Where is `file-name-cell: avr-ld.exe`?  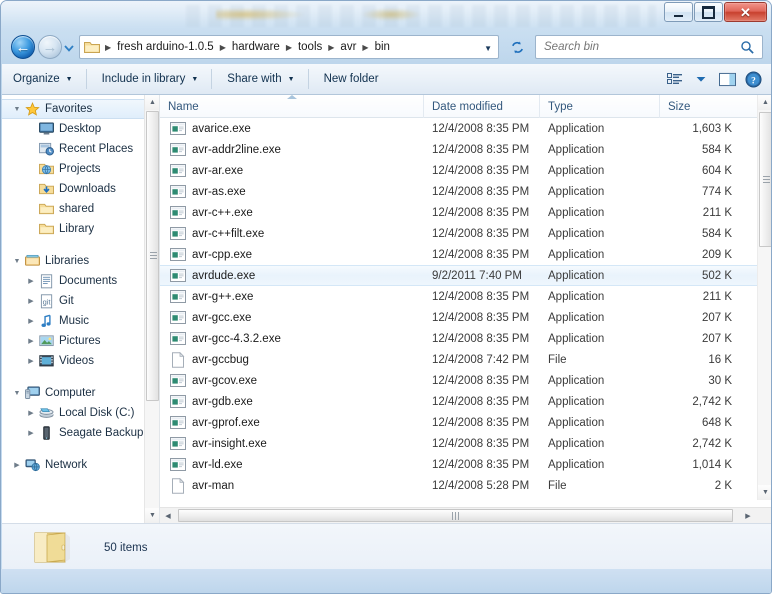 file-name-cell: avr-ld.exe is located at coordinates (292, 465).